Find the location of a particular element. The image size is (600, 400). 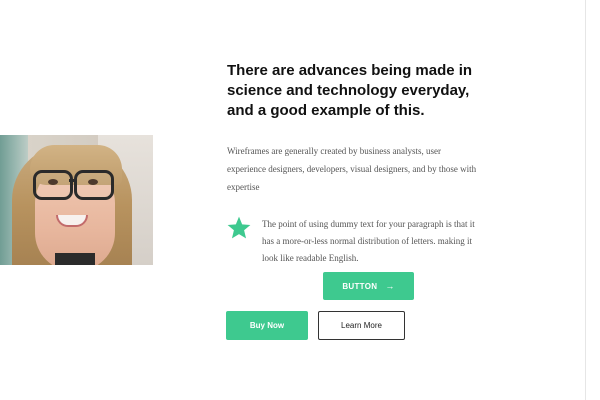

photo-glasses-bridge is located at coordinates (73, 180).